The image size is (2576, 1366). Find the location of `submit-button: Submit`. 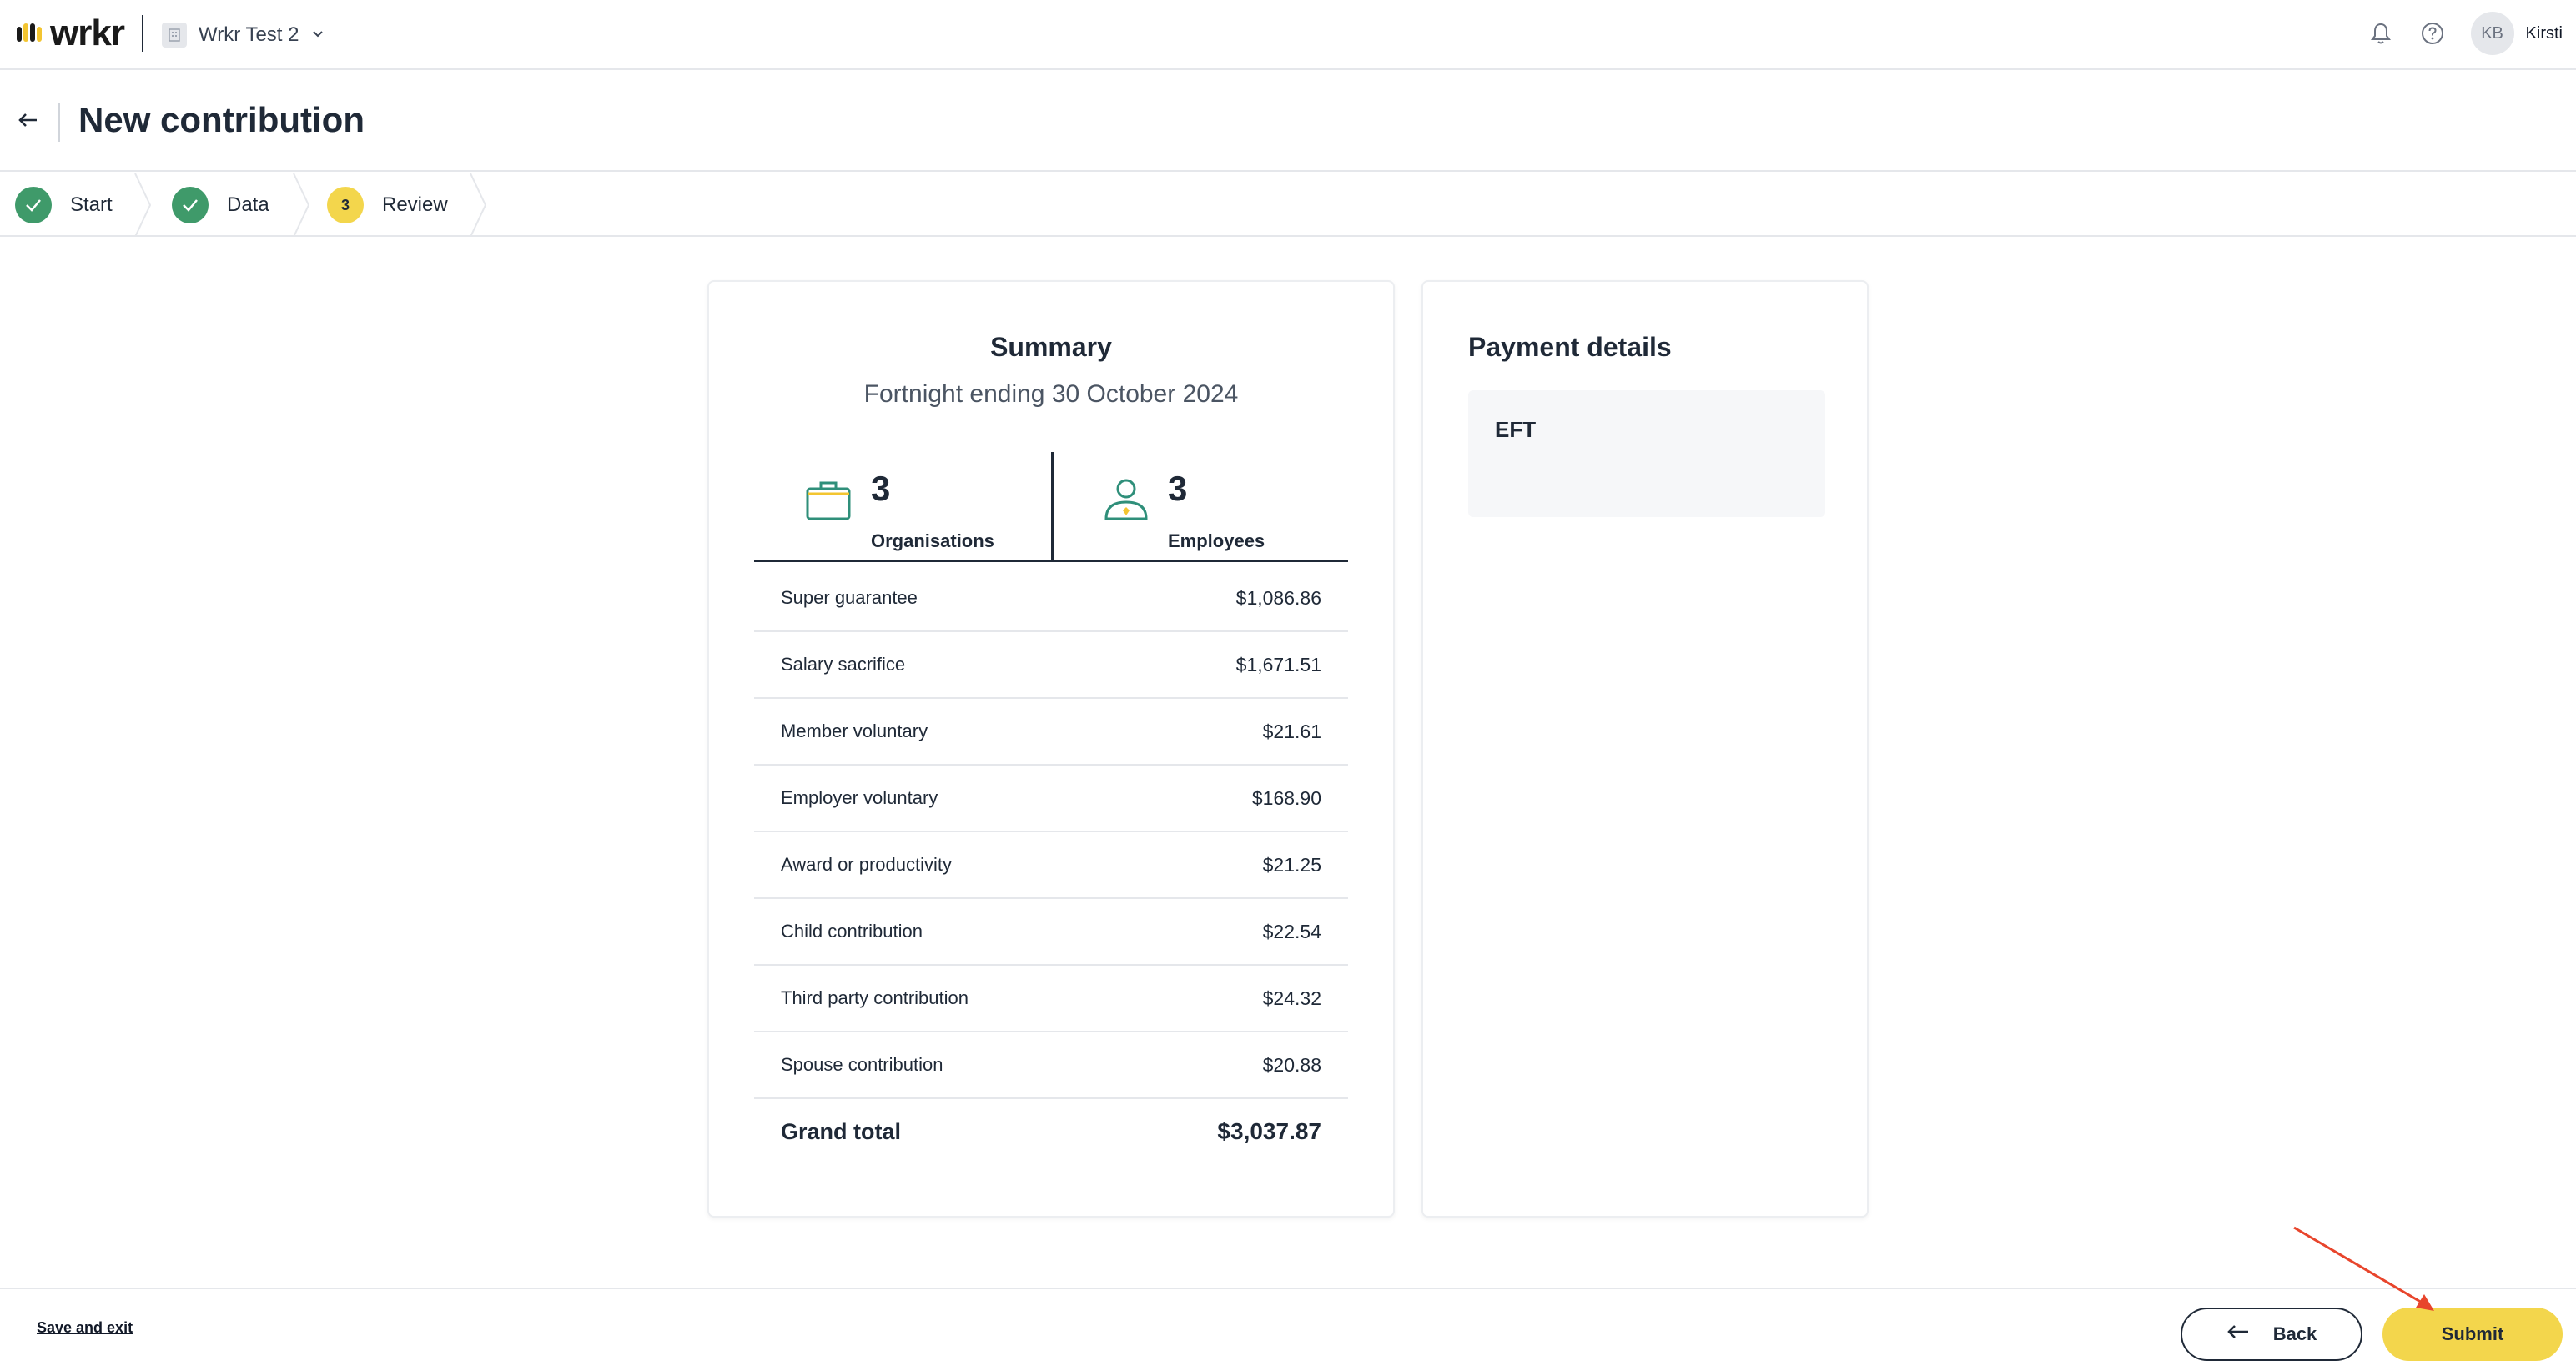

submit-button: Submit is located at coordinates (2472, 1334).